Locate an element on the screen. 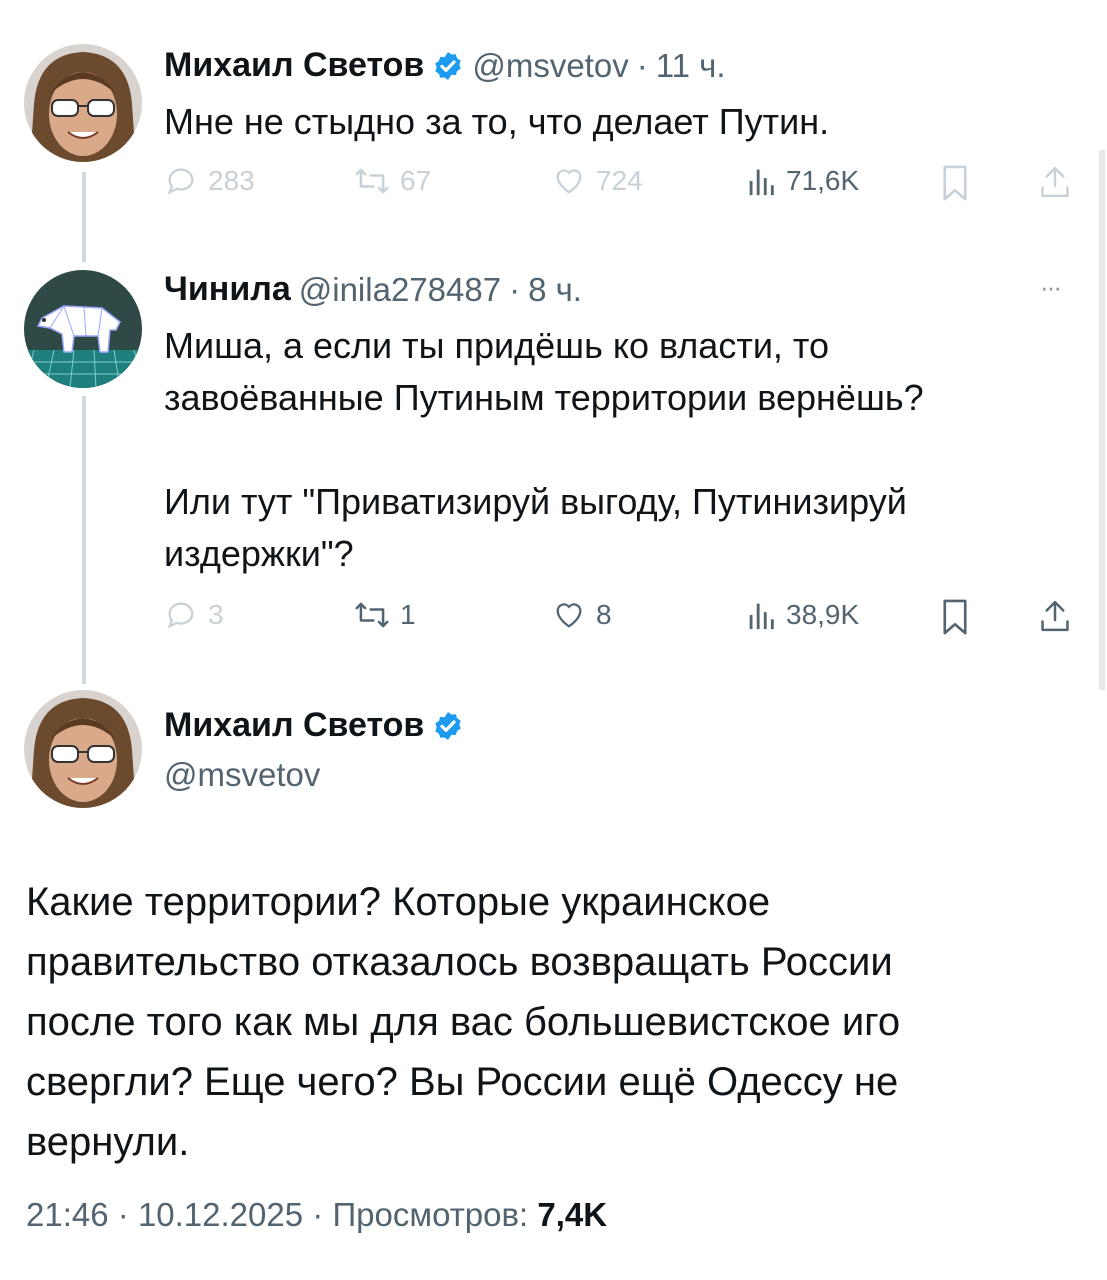 This screenshot has width=1107, height=1280. tweet-time: 11 ч. is located at coordinates (691, 66).